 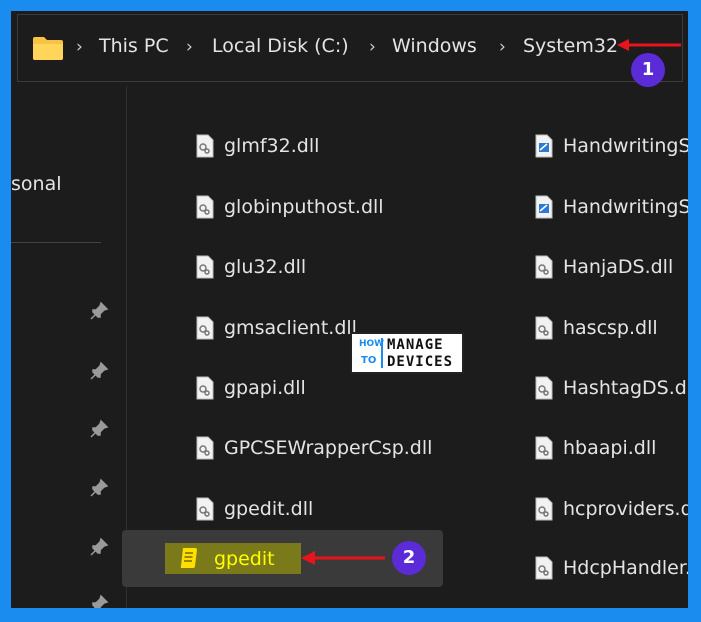 What do you see at coordinates (272, 146) in the screenshot?
I see `file-name: glmf32.dll` at bounding box center [272, 146].